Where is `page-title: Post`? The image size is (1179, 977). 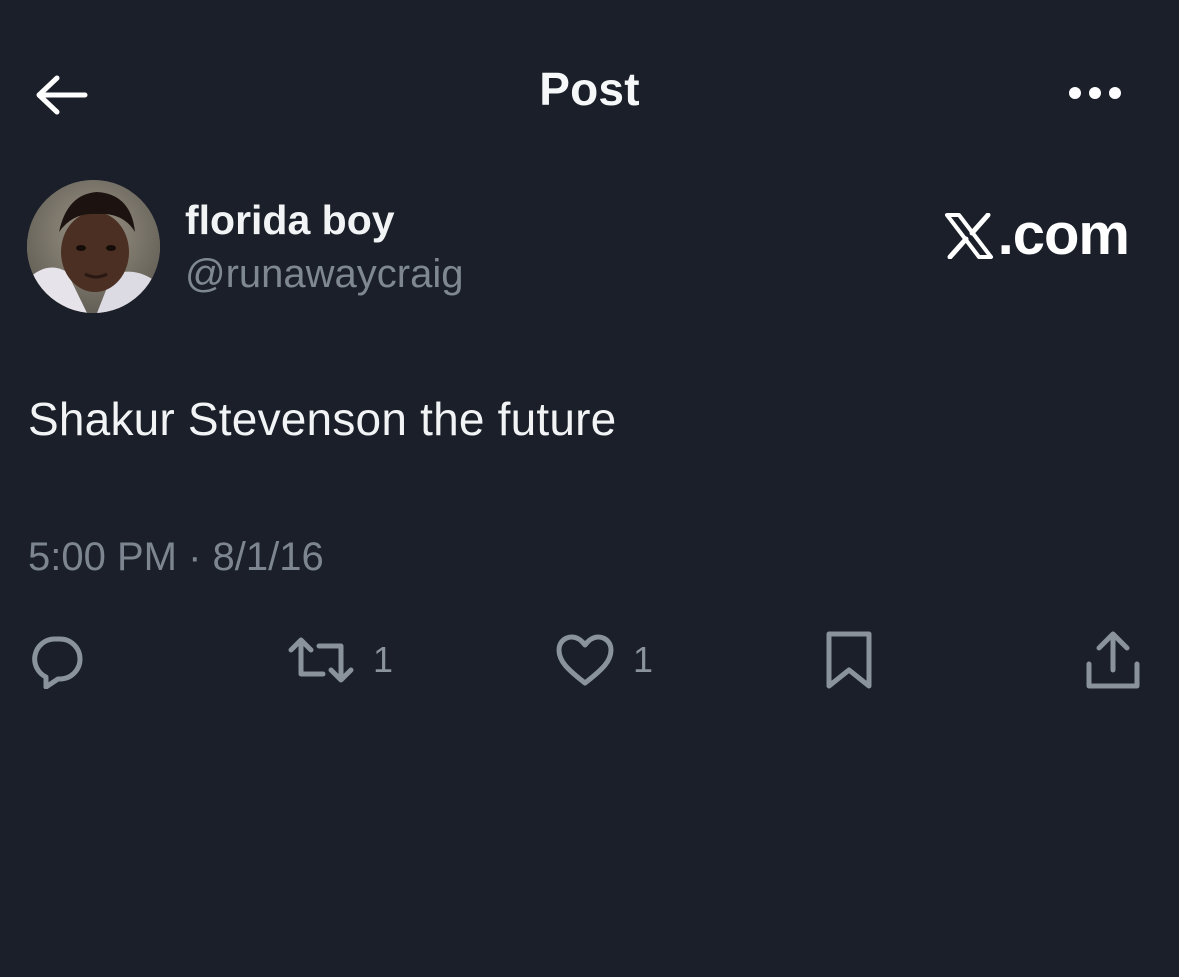
page-title: Post is located at coordinates (589, 89).